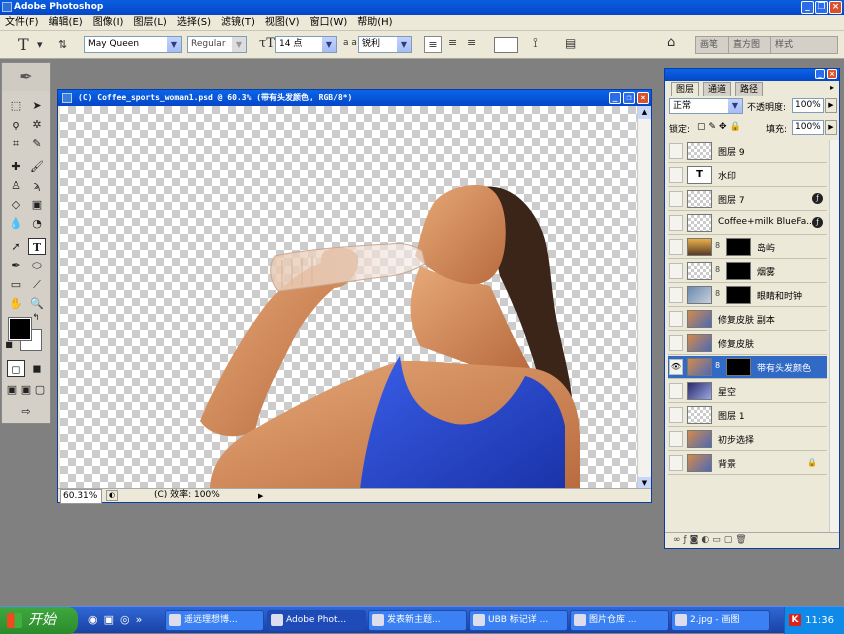 The height and width of the screenshot is (634, 844). What do you see at coordinates (817, 198) in the screenshot?
I see `layer-effects-icon: ƒ` at bounding box center [817, 198].